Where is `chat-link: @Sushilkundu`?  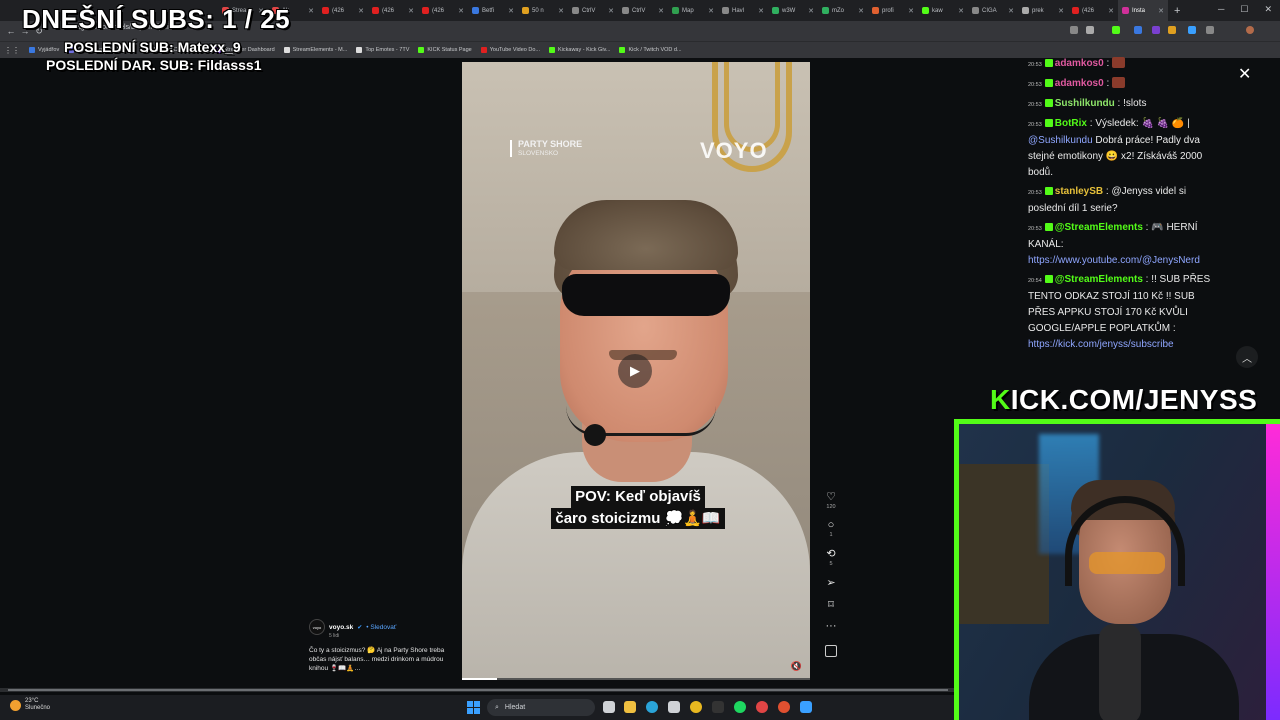 chat-link: @Sushilkundu is located at coordinates (1060, 140).